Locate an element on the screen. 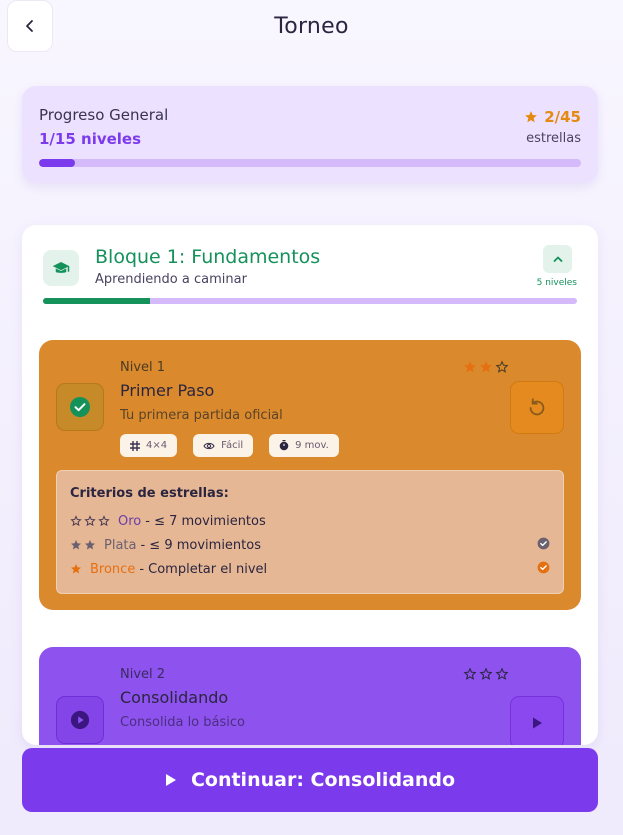 The image size is (623, 835). tier-description: - Completar el nivel is located at coordinates (203, 569).